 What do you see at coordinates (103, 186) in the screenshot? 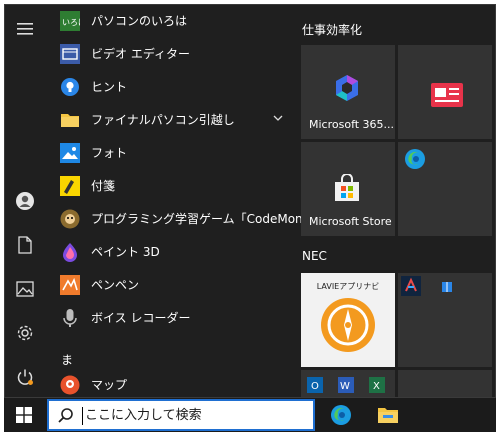
I see `app-label: 付箋` at bounding box center [103, 186].